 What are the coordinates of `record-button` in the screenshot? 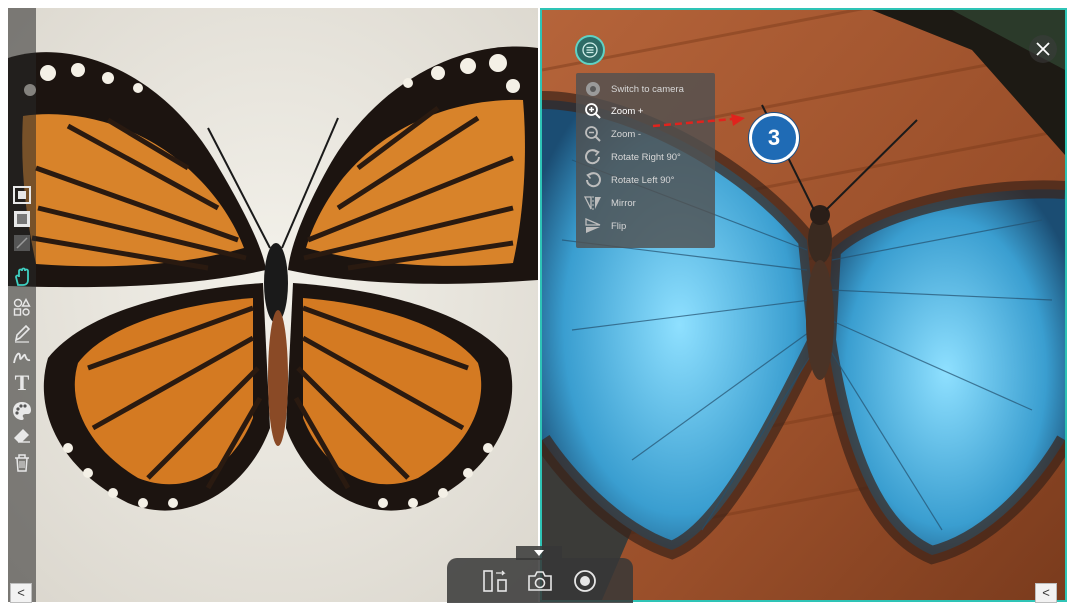 It's located at (585, 581).